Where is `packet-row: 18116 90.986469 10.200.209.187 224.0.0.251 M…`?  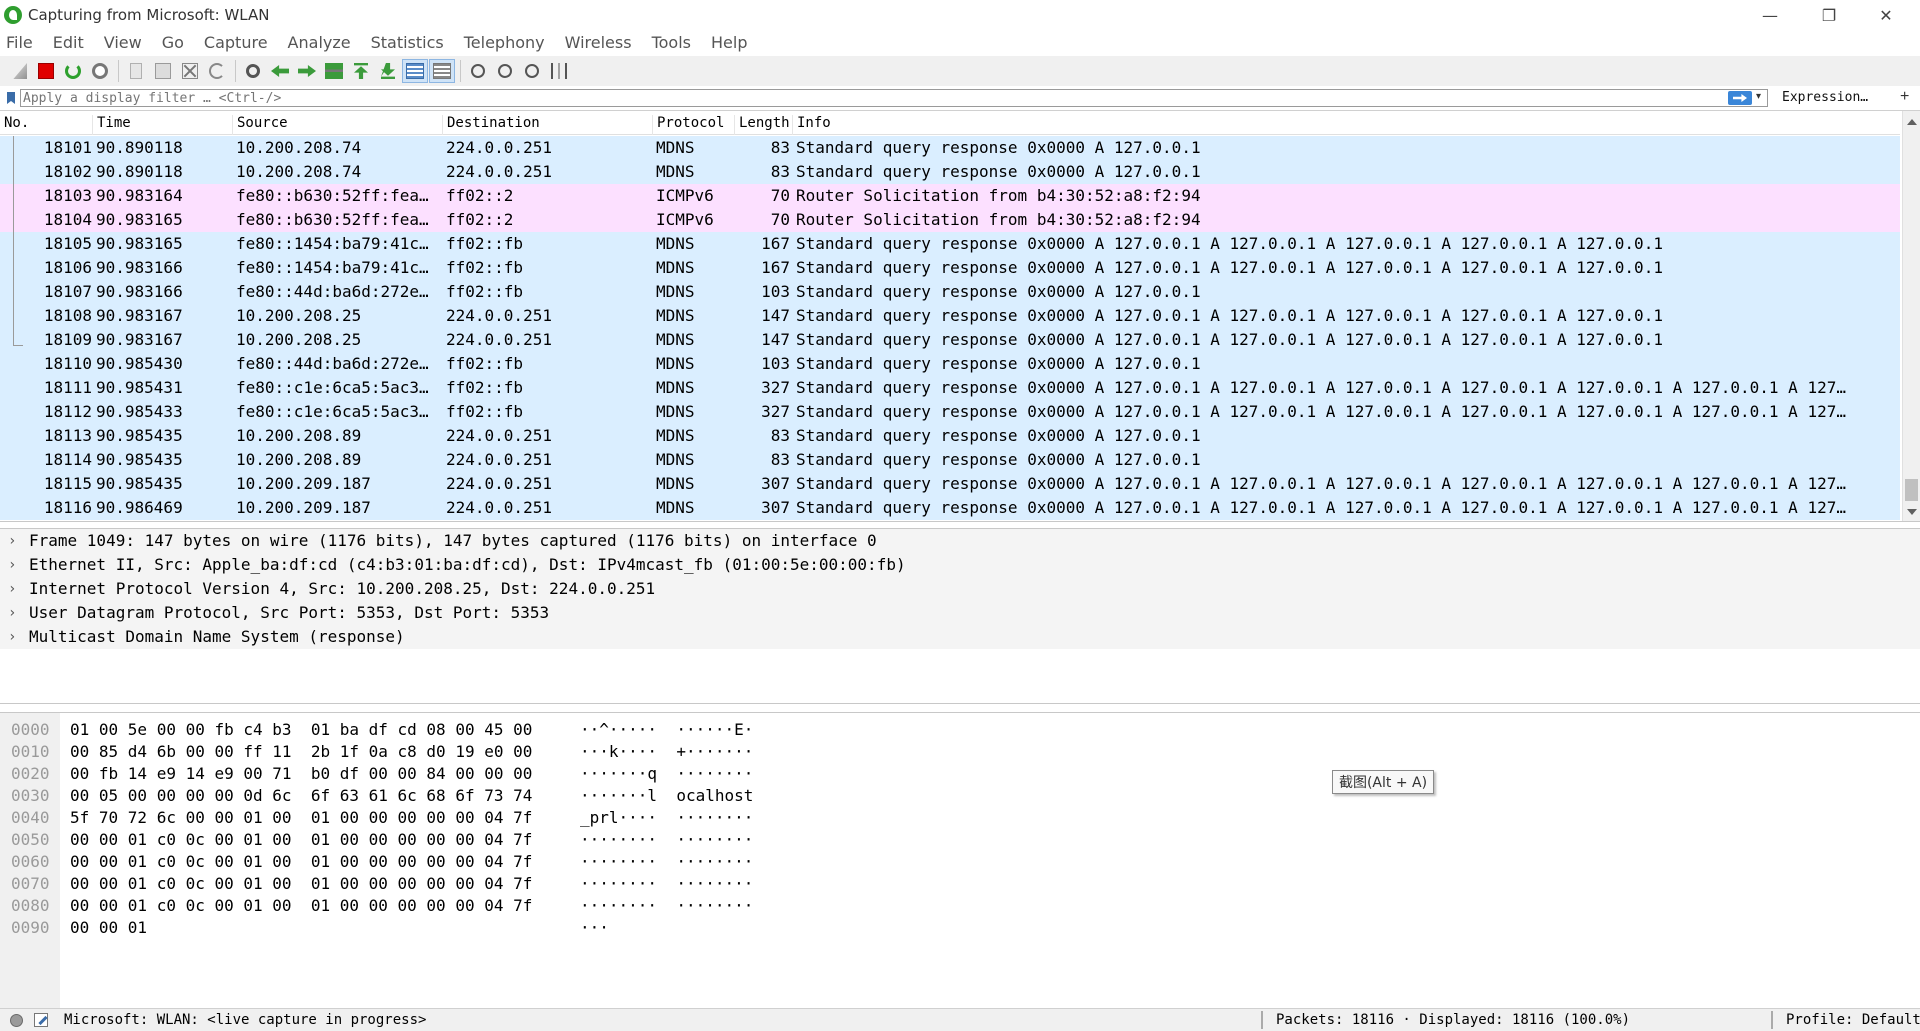 packet-row: 18116 90.986469 10.200.209.187 224.0.0.251 M… is located at coordinates (950, 508).